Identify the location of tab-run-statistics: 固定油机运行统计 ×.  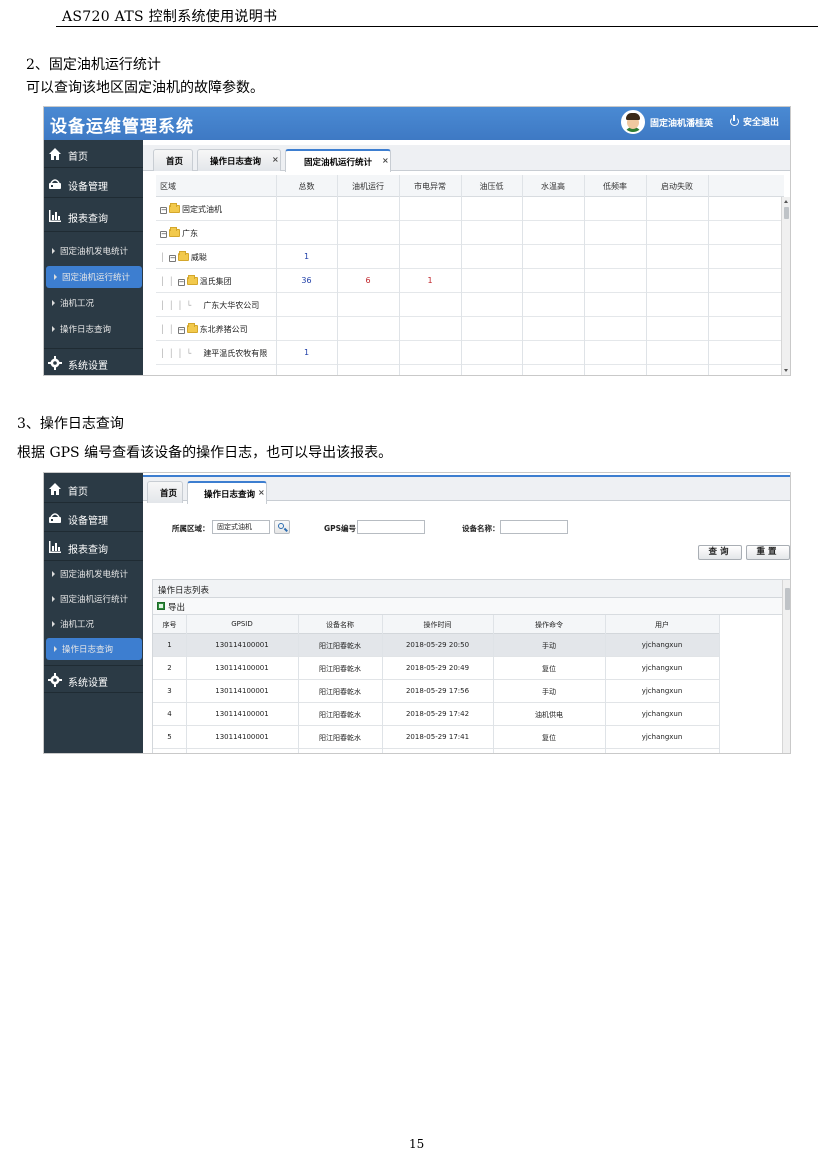
(338, 160).